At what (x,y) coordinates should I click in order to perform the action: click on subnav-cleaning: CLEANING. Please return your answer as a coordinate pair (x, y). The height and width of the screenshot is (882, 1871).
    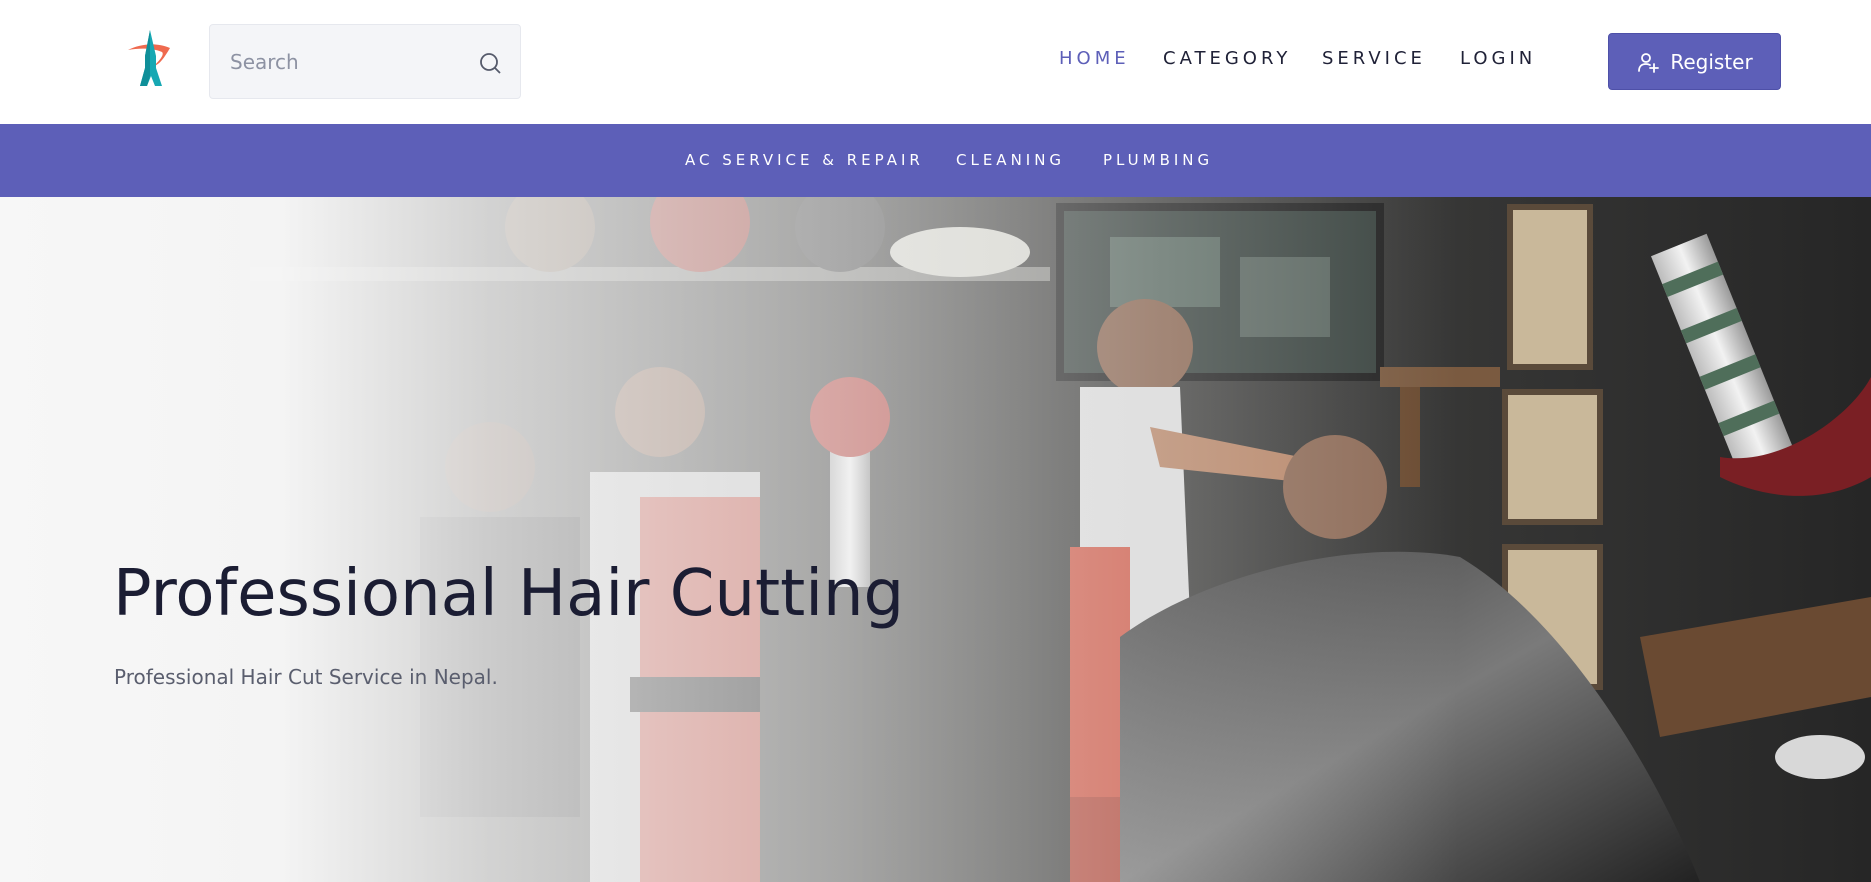
    Looking at the image, I should click on (1010, 160).